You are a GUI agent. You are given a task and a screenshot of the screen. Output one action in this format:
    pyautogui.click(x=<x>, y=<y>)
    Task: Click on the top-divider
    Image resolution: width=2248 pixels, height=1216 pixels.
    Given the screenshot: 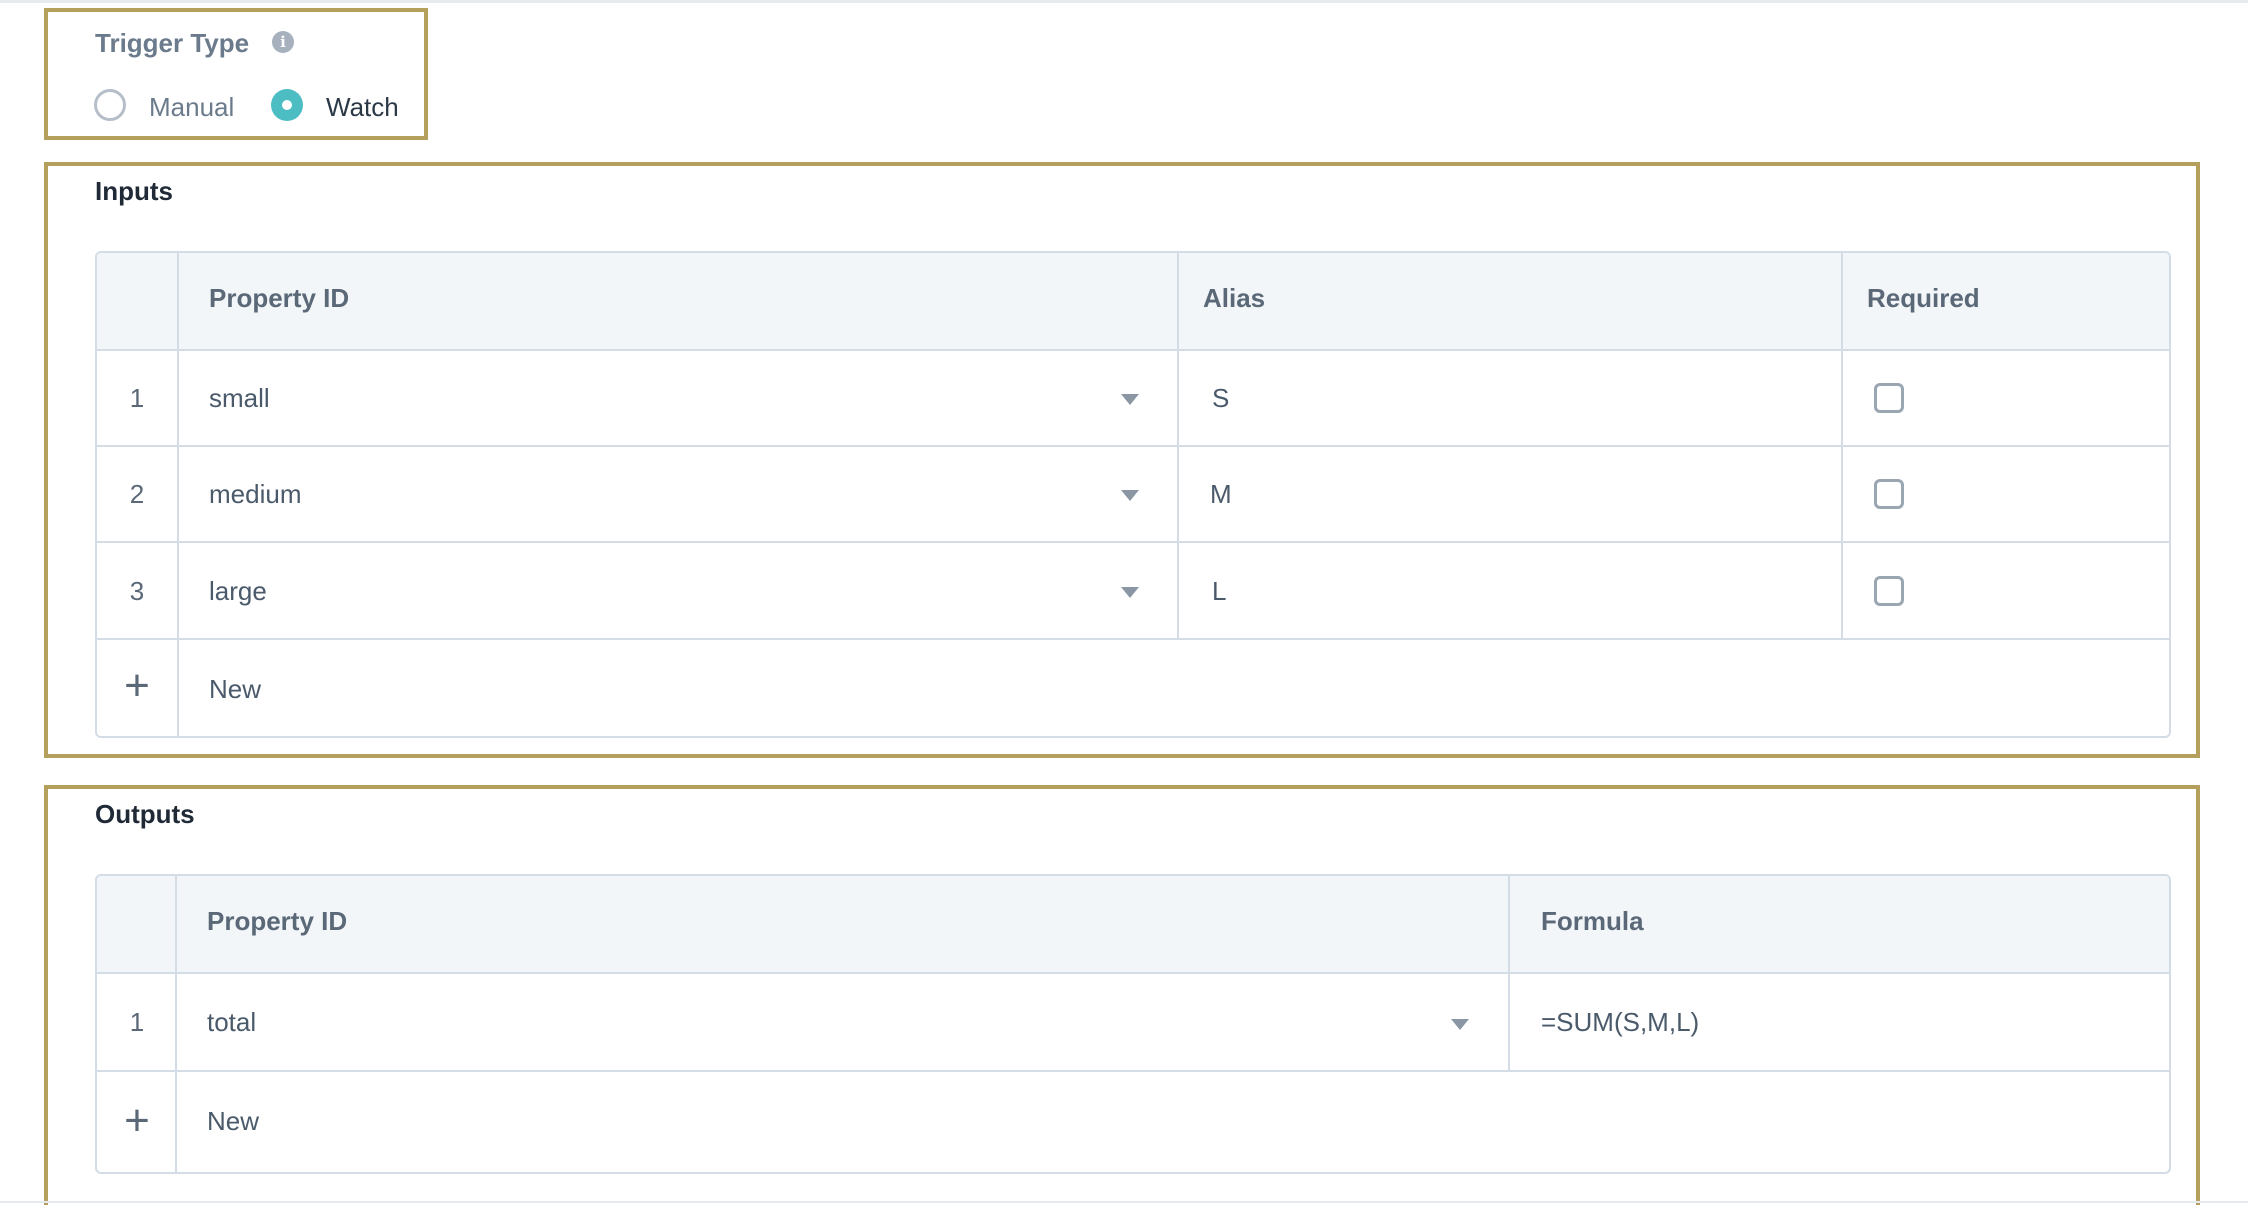 What is the action you would take?
    pyautogui.click(x=1124, y=1)
    